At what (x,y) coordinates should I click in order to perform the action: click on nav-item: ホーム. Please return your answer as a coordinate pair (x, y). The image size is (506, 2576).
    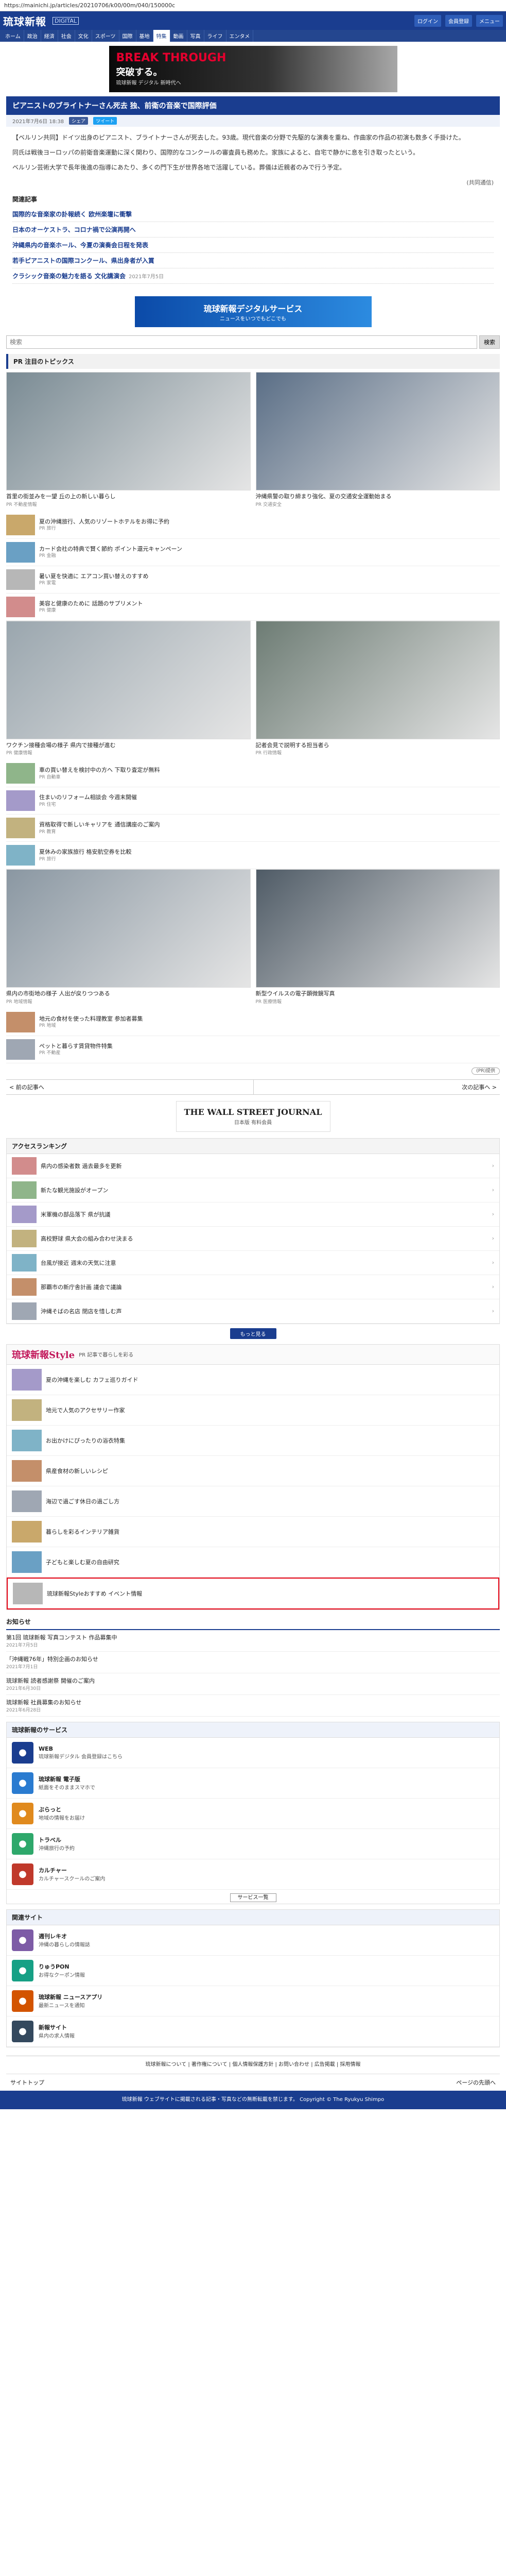
    Looking at the image, I should click on (13, 36).